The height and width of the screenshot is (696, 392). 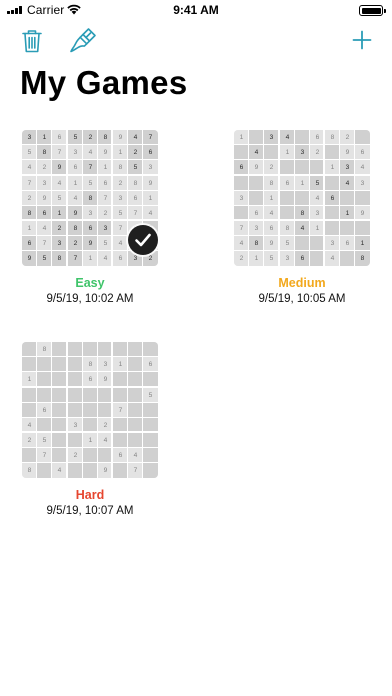 What do you see at coordinates (143, 240) in the screenshot?
I see `completed-checkmark-icon` at bounding box center [143, 240].